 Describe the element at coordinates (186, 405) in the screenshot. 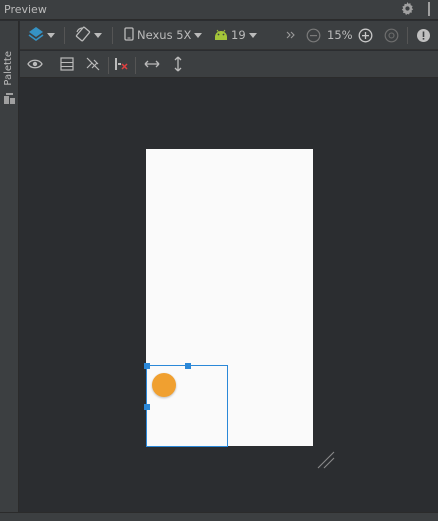

I see `selected-view` at that location.